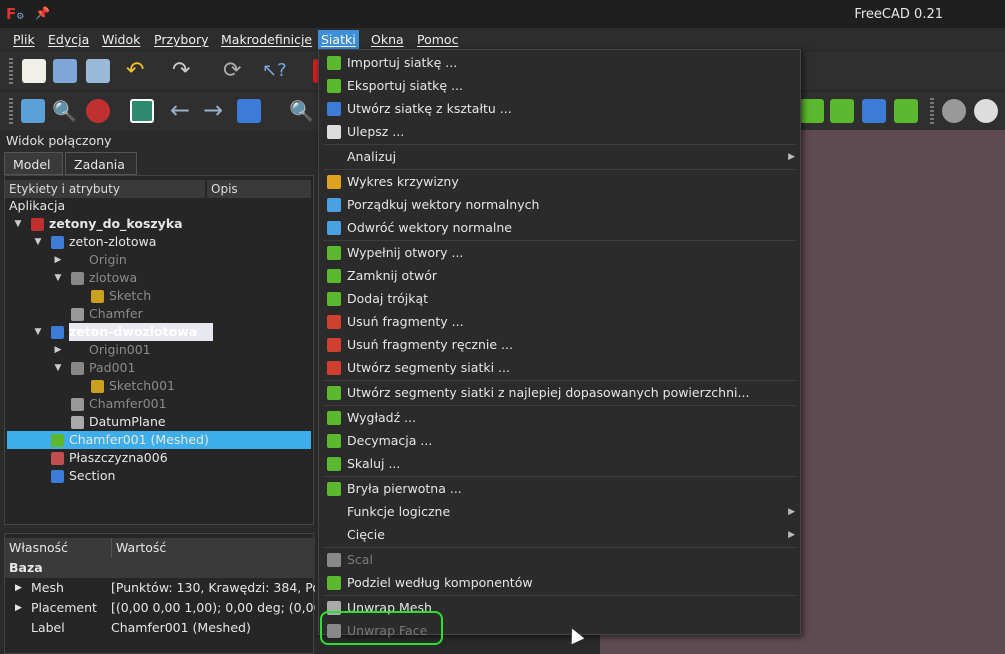  Describe the element at coordinates (301, 111) in the screenshot. I see `measure-icon: 🔍` at that location.